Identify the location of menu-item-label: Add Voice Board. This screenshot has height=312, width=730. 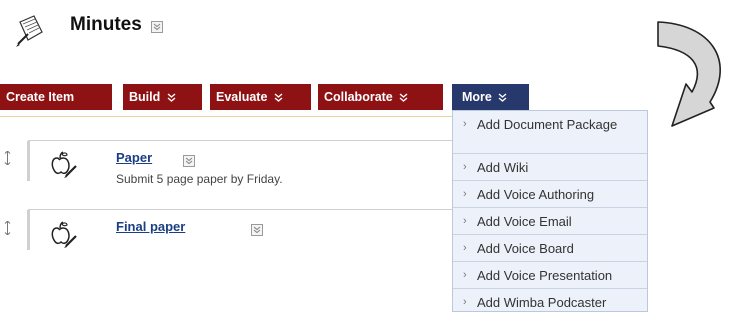
(525, 248).